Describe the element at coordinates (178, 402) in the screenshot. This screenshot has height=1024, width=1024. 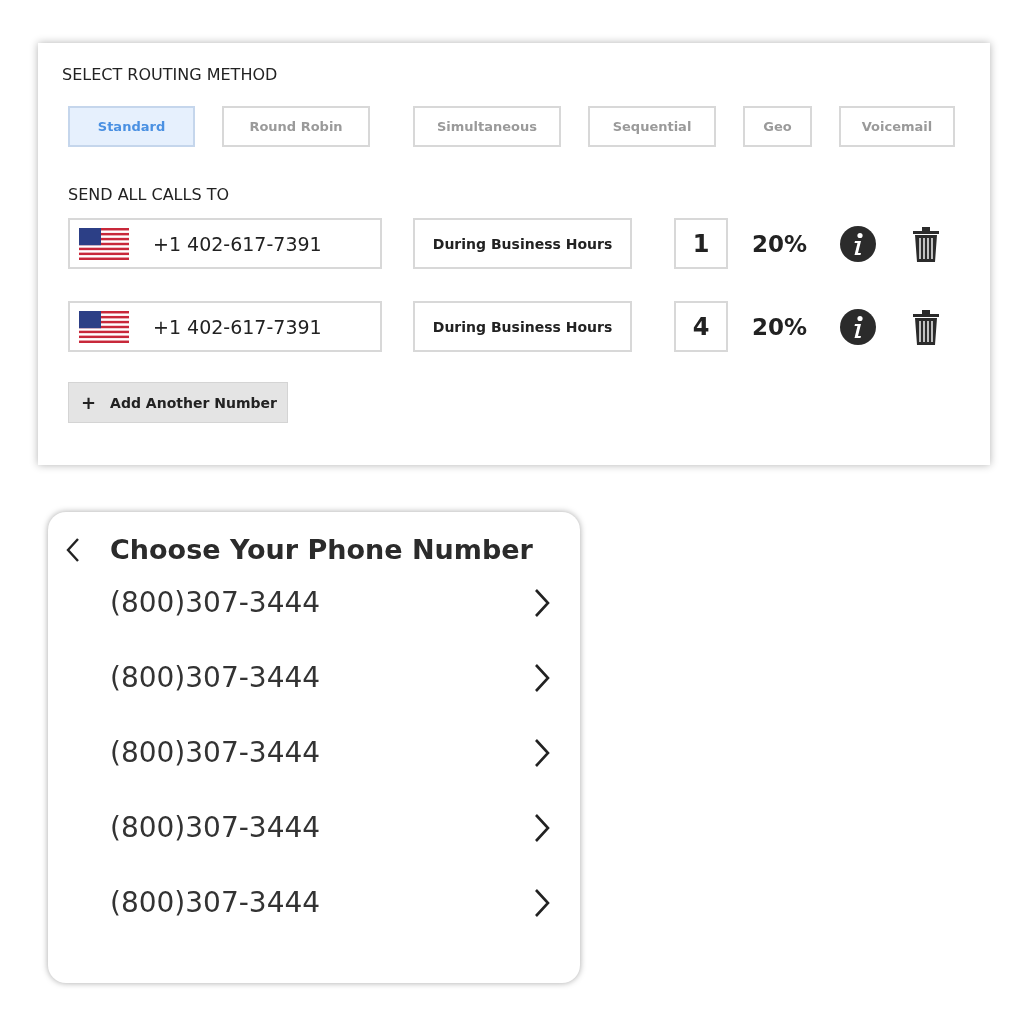
I see `add-number-button: + Add Another Number` at that location.